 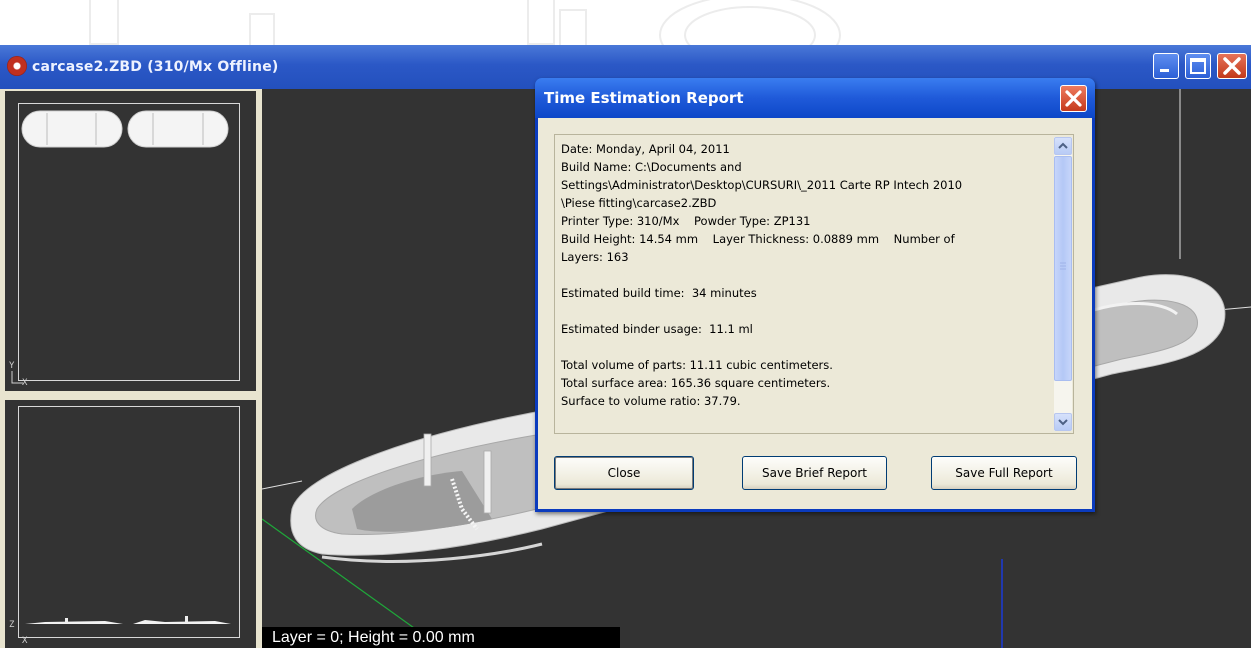 I want to click on close-window-button, so click(x=1232, y=66).